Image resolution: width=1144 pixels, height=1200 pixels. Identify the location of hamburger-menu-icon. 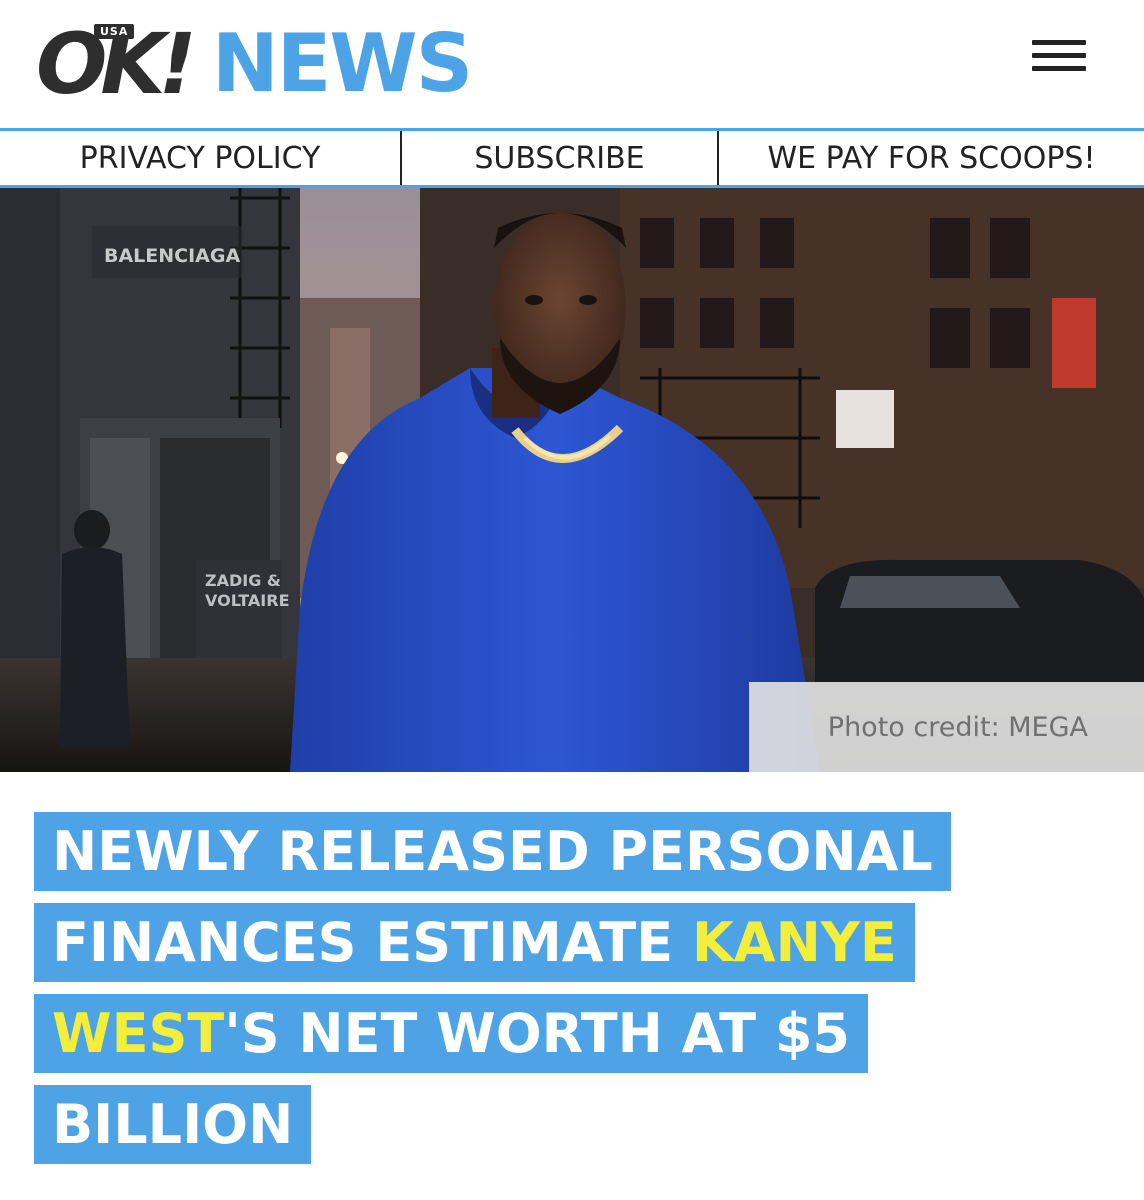
(1059, 58).